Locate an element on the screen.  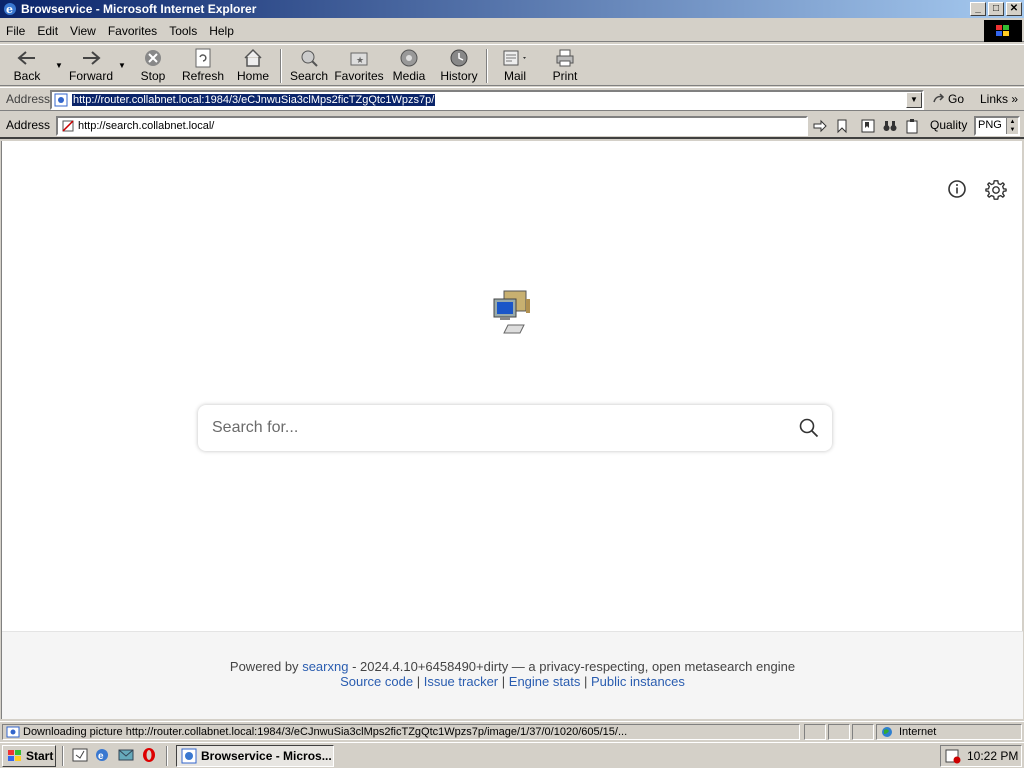
searxng-link: searxng is located at coordinates (325, 666).